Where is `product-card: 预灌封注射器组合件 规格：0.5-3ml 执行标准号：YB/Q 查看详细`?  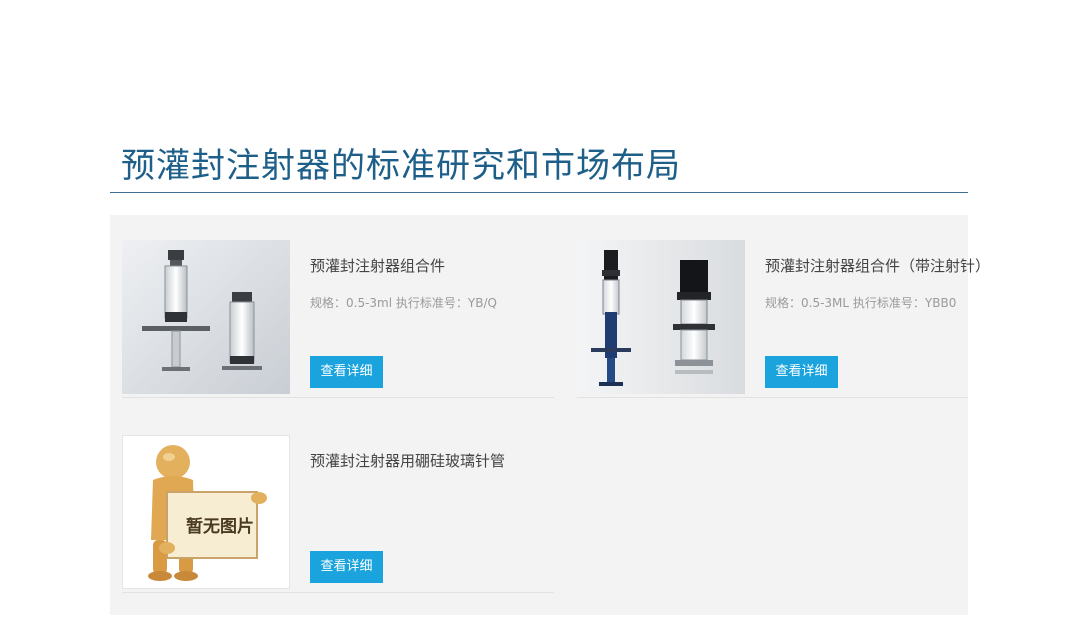
product-card: 预灌封注射器组合件 规格：0.5-3ml 执行标准号：YB/Q 查看详细 is located at coordinates (332, 306).